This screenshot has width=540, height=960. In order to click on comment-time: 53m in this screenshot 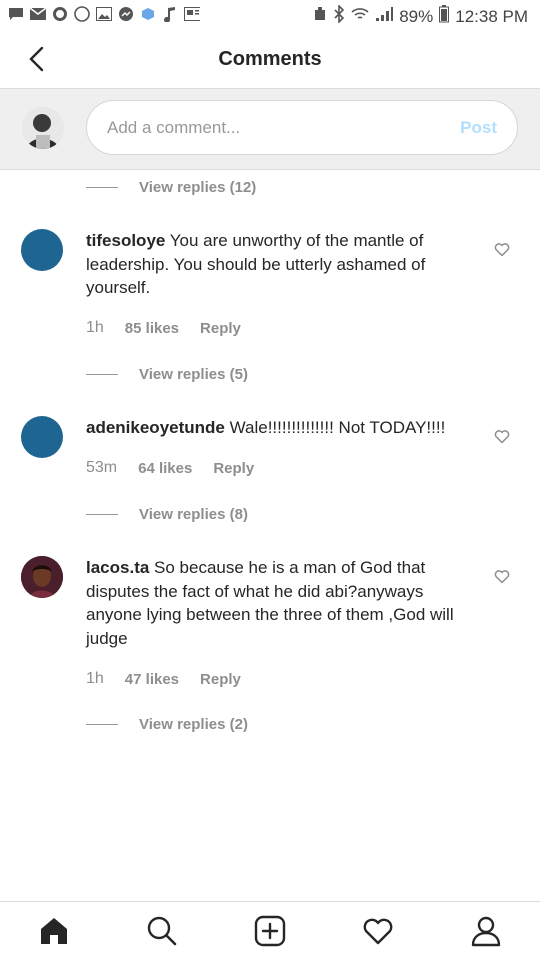, I will do `click(102, 467)`.